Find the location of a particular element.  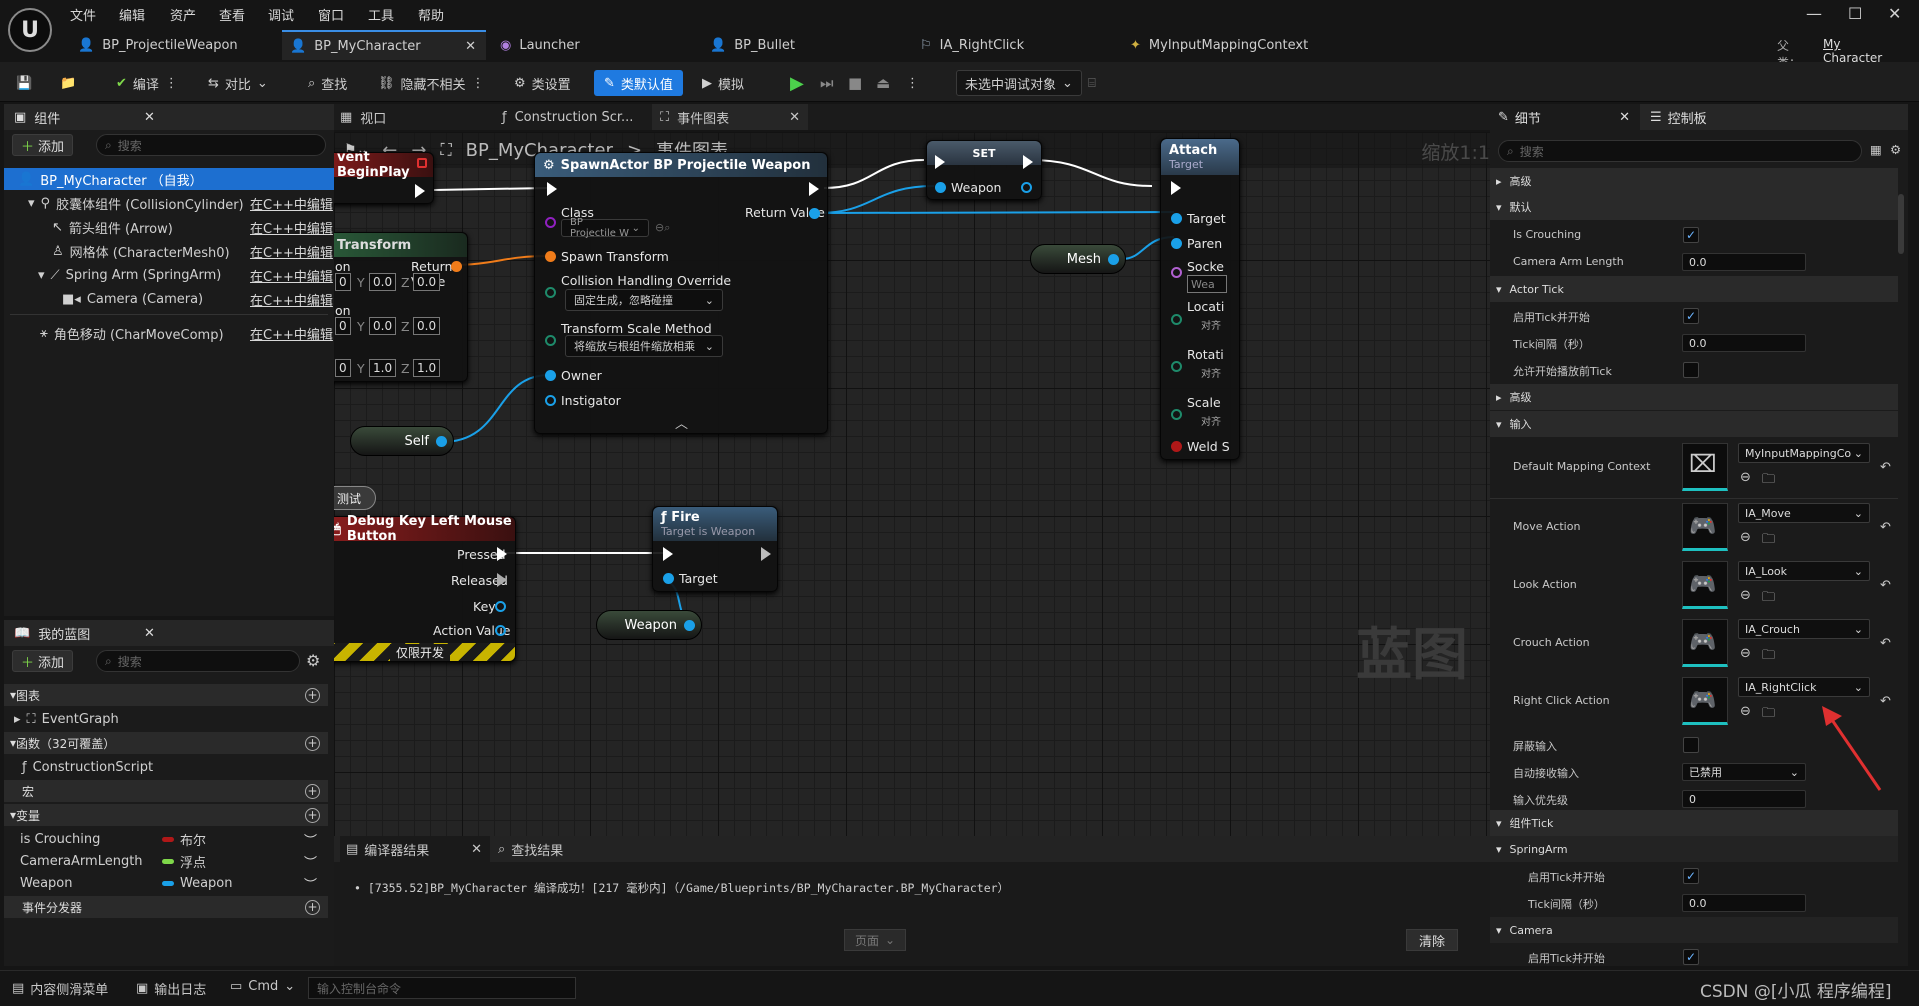

node-event-beginplay: vent BeginPlay is located at coordinates (384, 177).